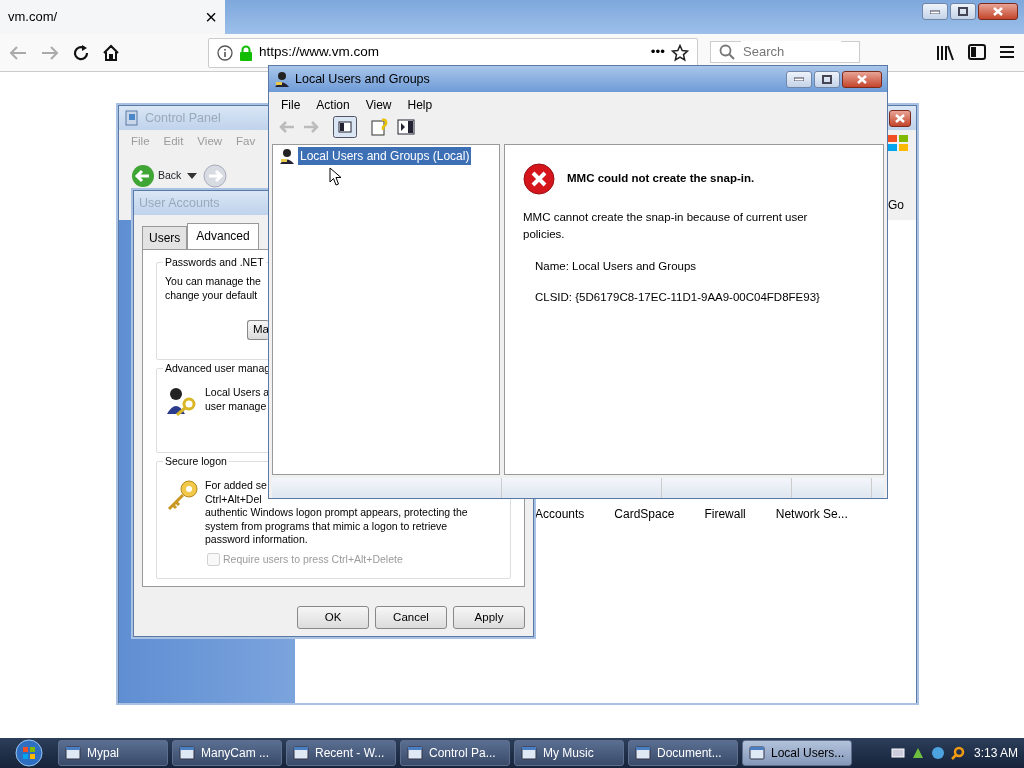 Image resolution: width=1024 pixels, height=768 pixels. What do you see at coordinates (258, 330) in the screenshot?
I see `manage-button: Ma` at bounding box center [258, 330].